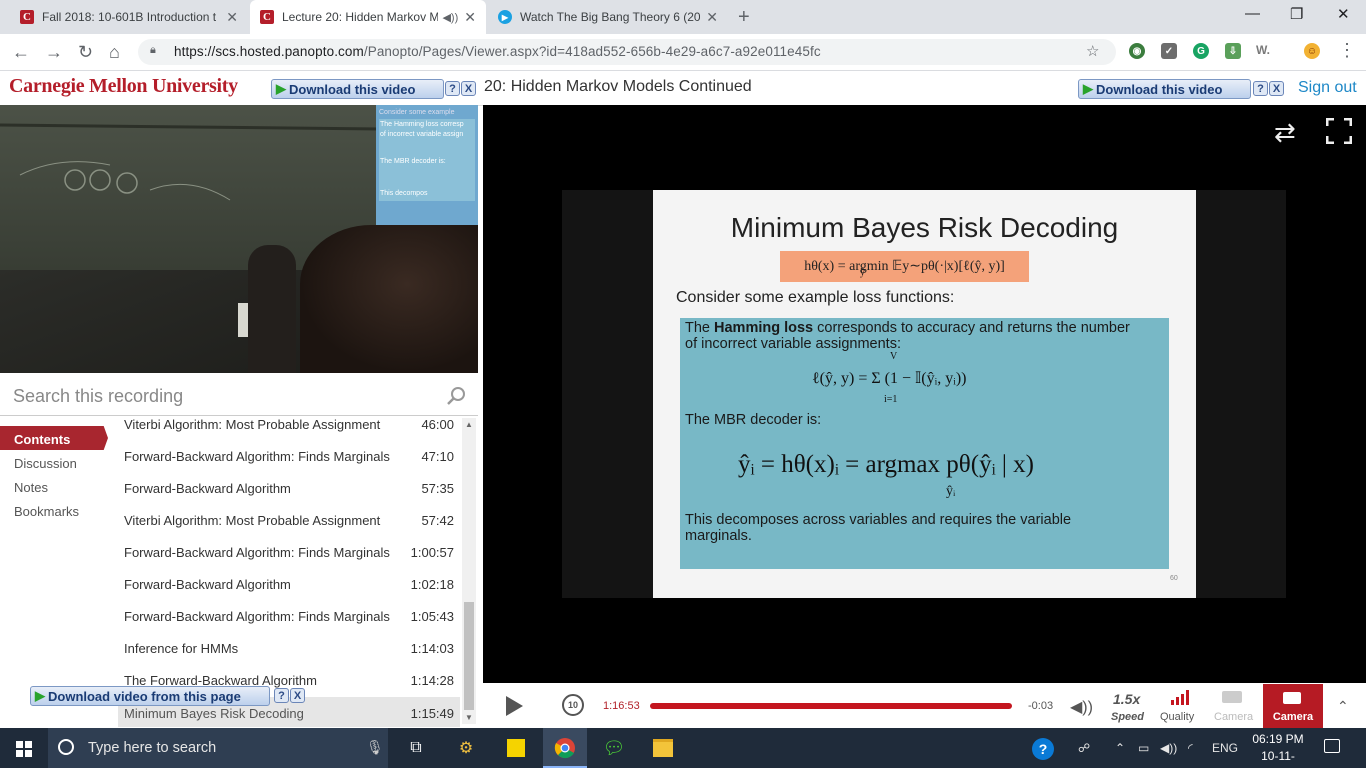 This screenshot has width=1366, height=782. Describe the element at coordinates (144, 696) in the screenshot. I see `download-page-label: Download video from this page` at that location.